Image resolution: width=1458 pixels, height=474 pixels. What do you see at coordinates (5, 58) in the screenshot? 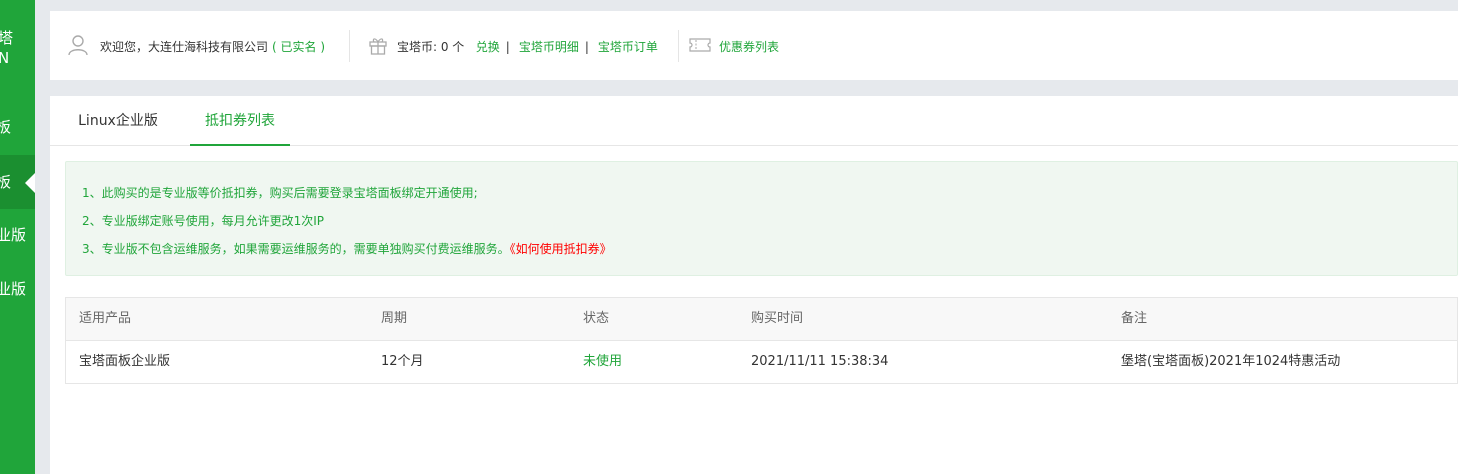
I see `logo-line-2: N` at bounding box center [5, 58].